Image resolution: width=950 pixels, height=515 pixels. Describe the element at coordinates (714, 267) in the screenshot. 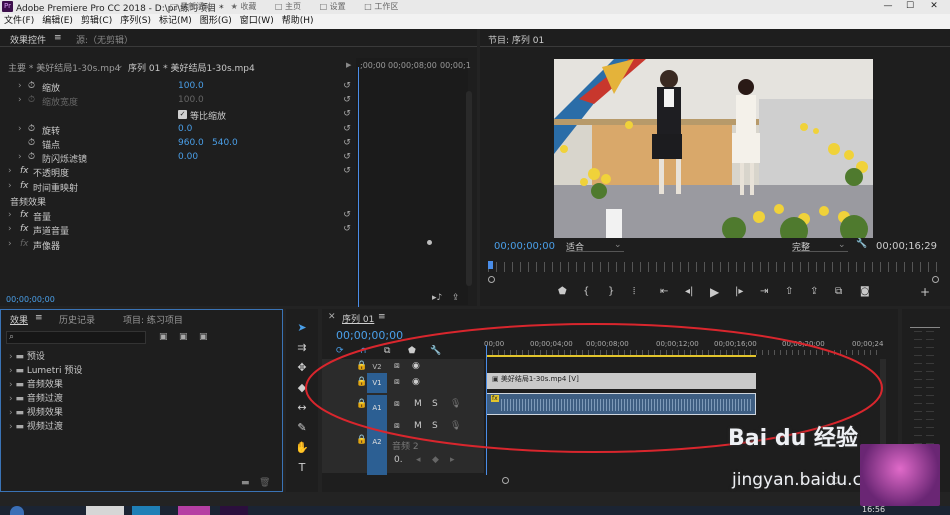

I see `program-ruler` at that location.